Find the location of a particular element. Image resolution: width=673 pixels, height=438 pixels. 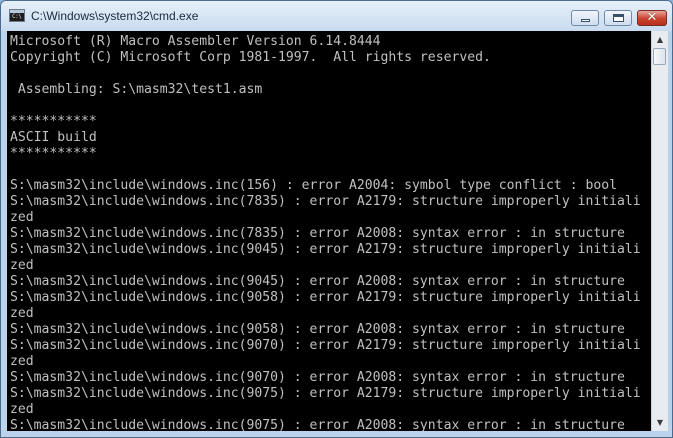

minimize-icon is located at coordinates (585, 20).